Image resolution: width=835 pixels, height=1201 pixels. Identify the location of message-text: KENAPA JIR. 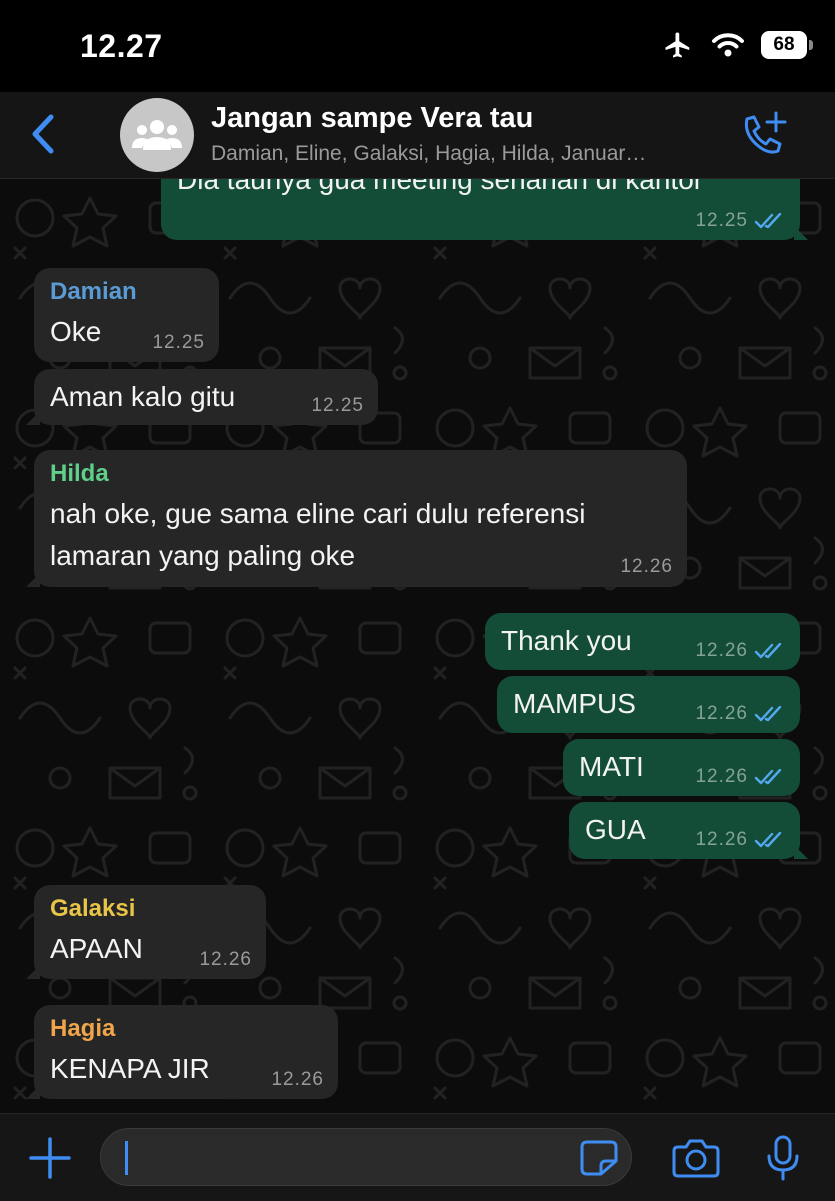
(130, 1068).